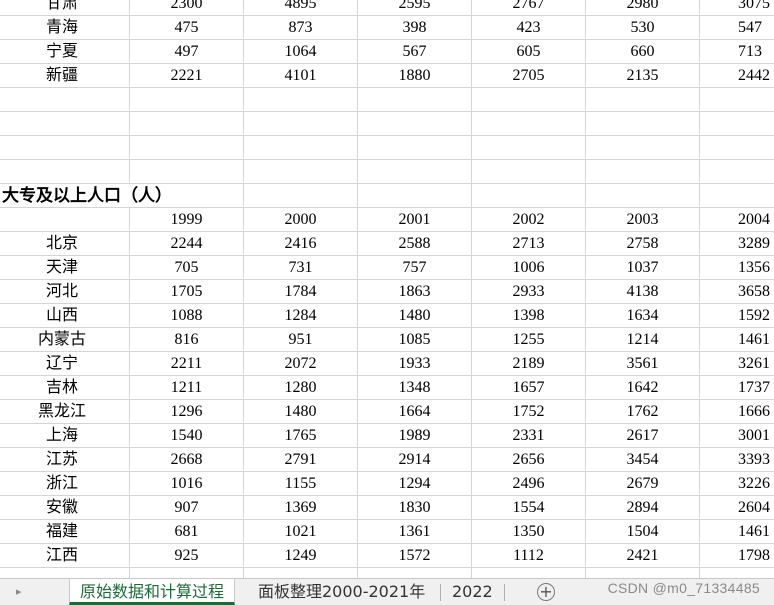 The width and height of the screenshot is (774, 605). I want to click on region-cell: 吉林, so click(65, 387).